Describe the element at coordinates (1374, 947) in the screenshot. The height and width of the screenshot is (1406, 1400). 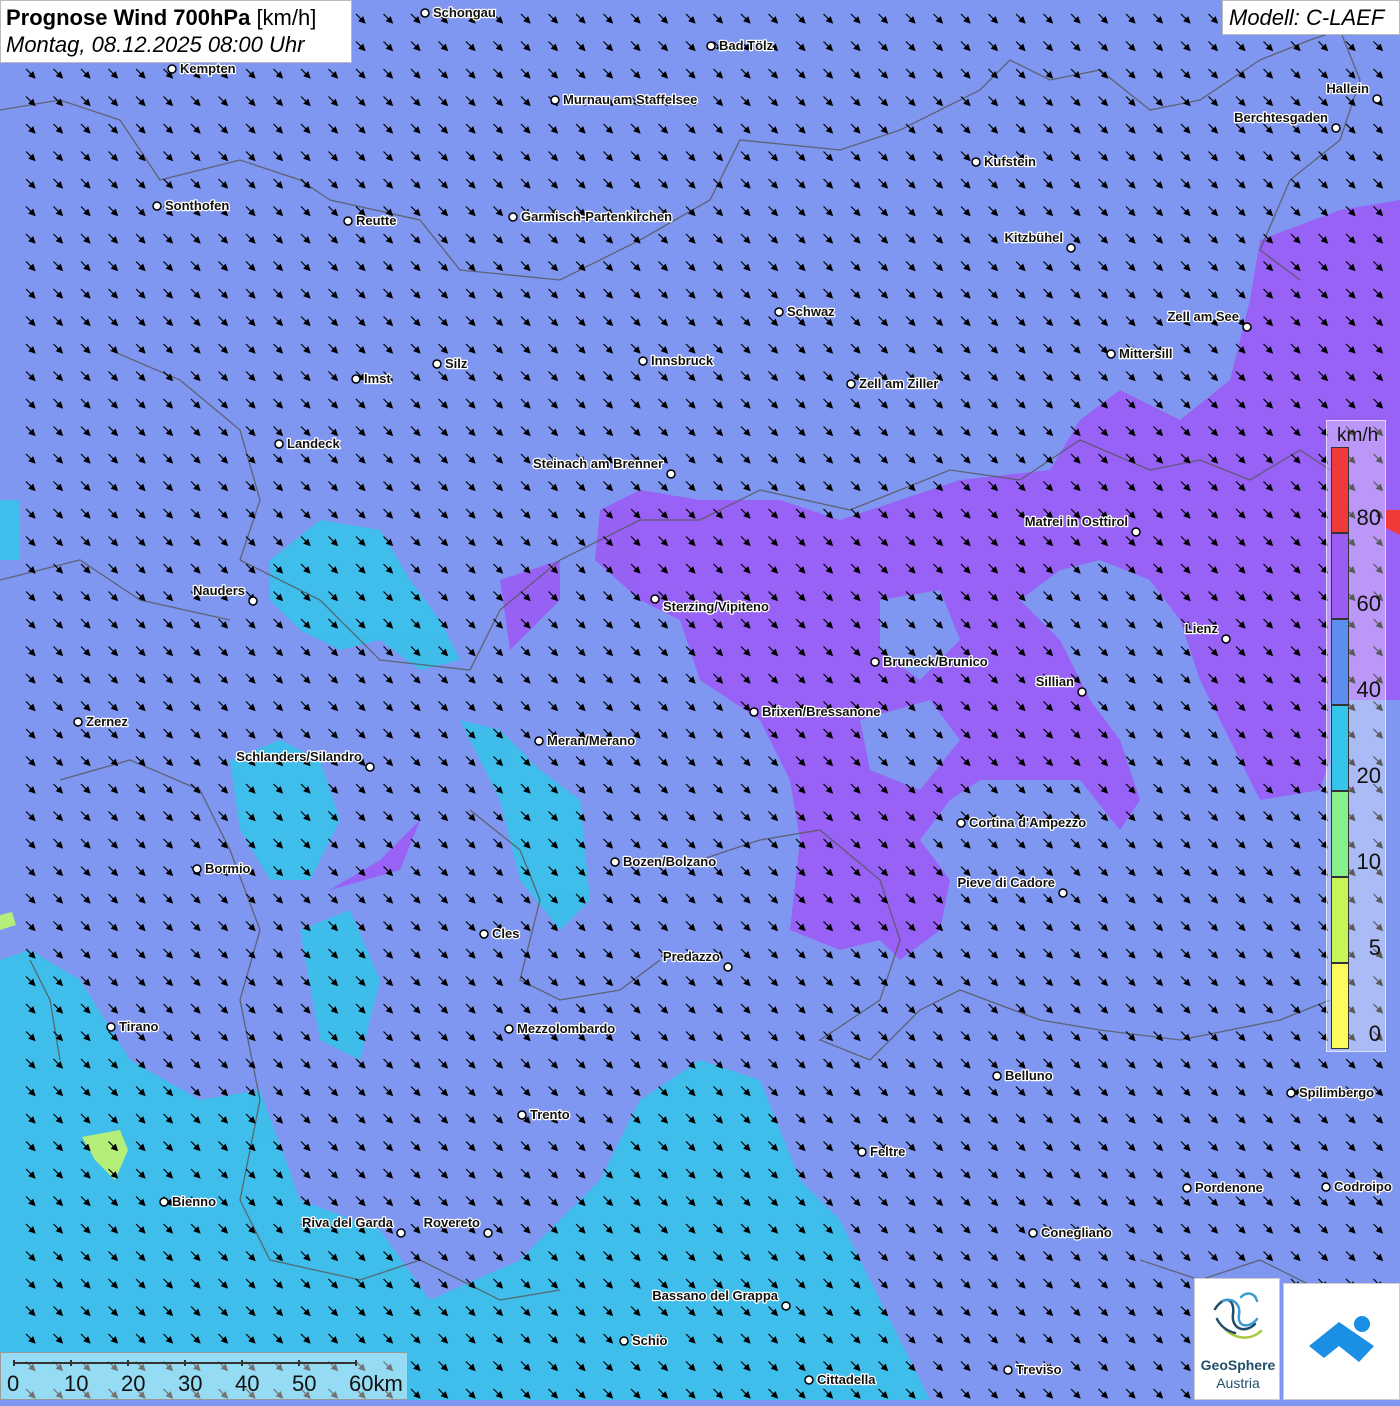
I see `legend-label: 5` at that location.